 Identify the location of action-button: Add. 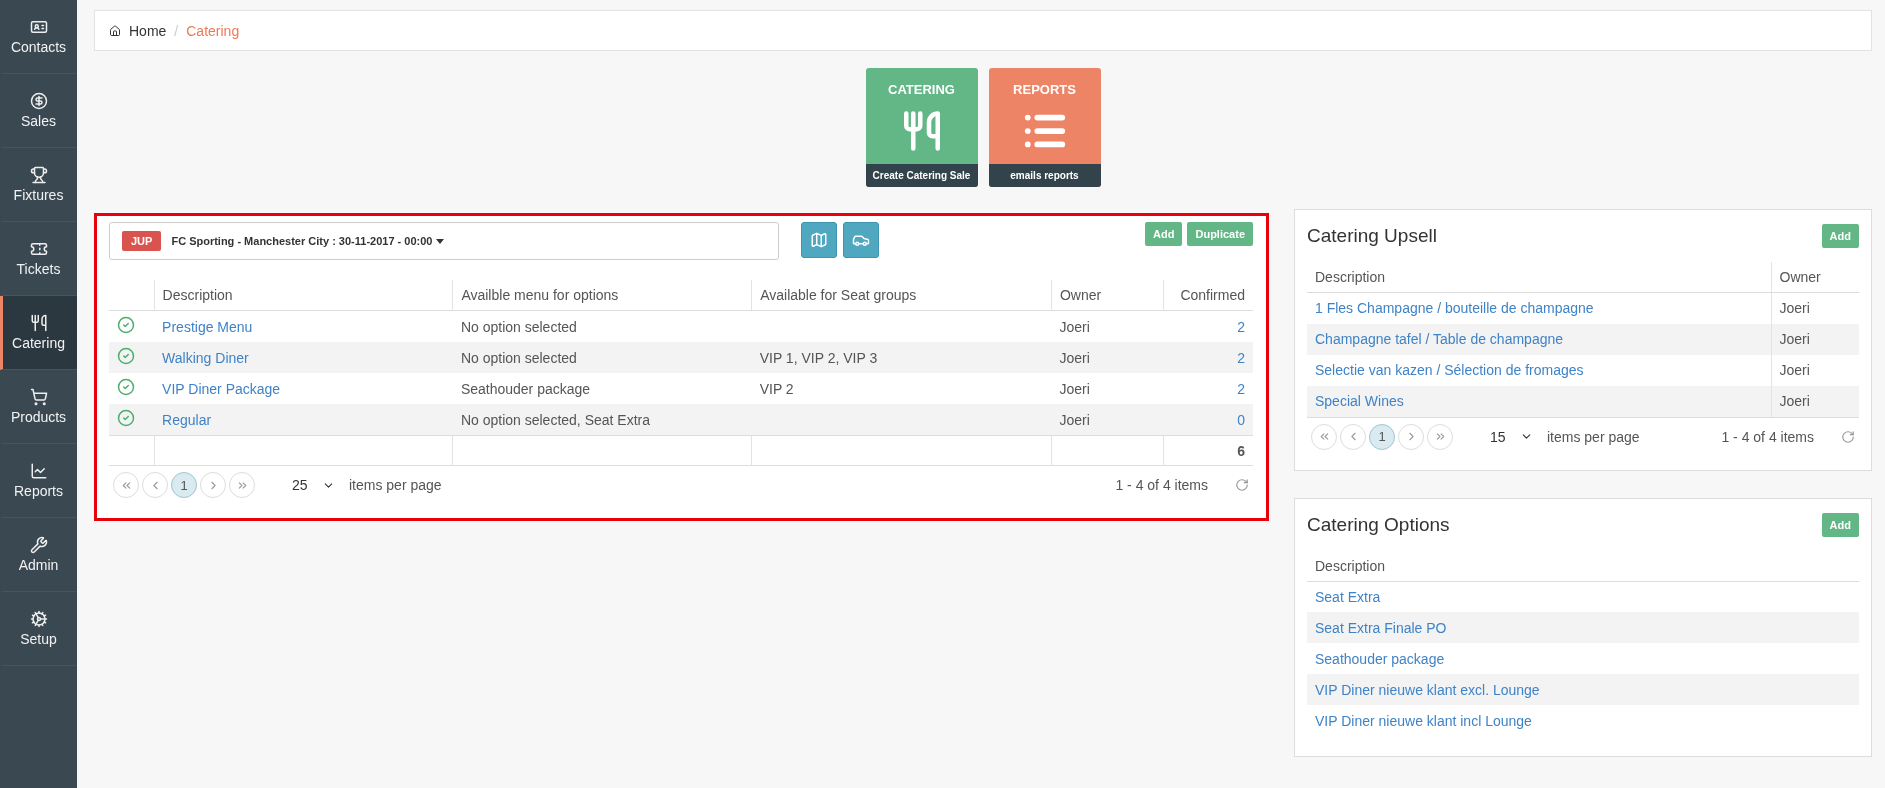
(1164, 234).